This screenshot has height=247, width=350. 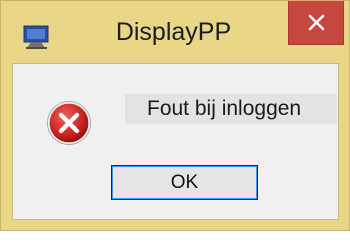 I want to click on close-icon, so click(x=316, y=22).